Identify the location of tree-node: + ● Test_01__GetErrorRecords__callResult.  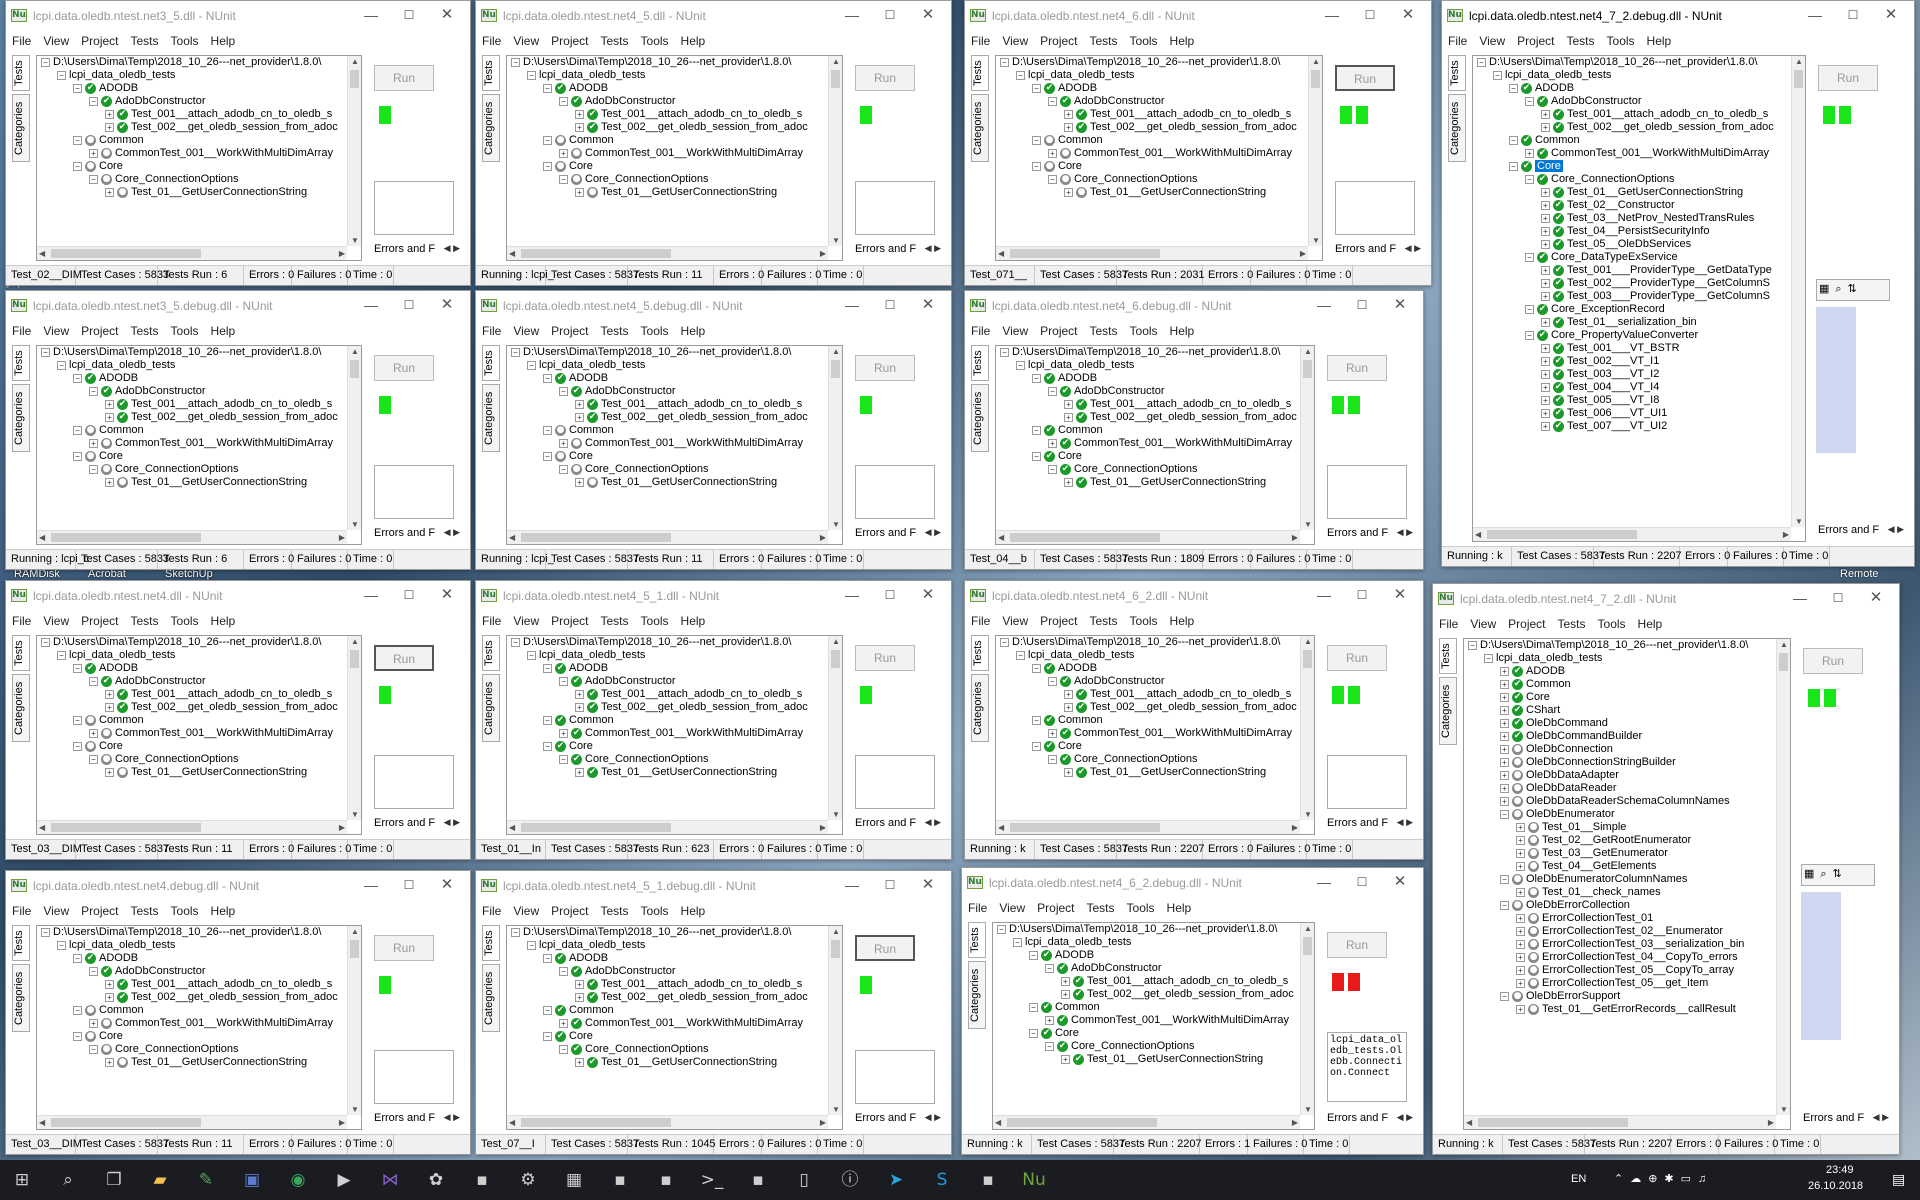
(1620, 1009).